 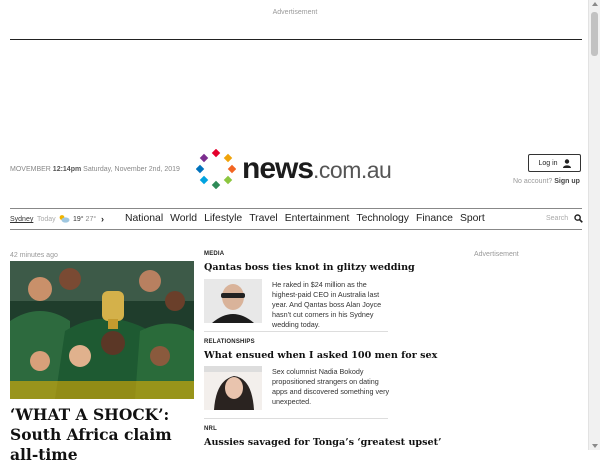 I want to click on story-1-thumbnail, so click(x=233, y=301).